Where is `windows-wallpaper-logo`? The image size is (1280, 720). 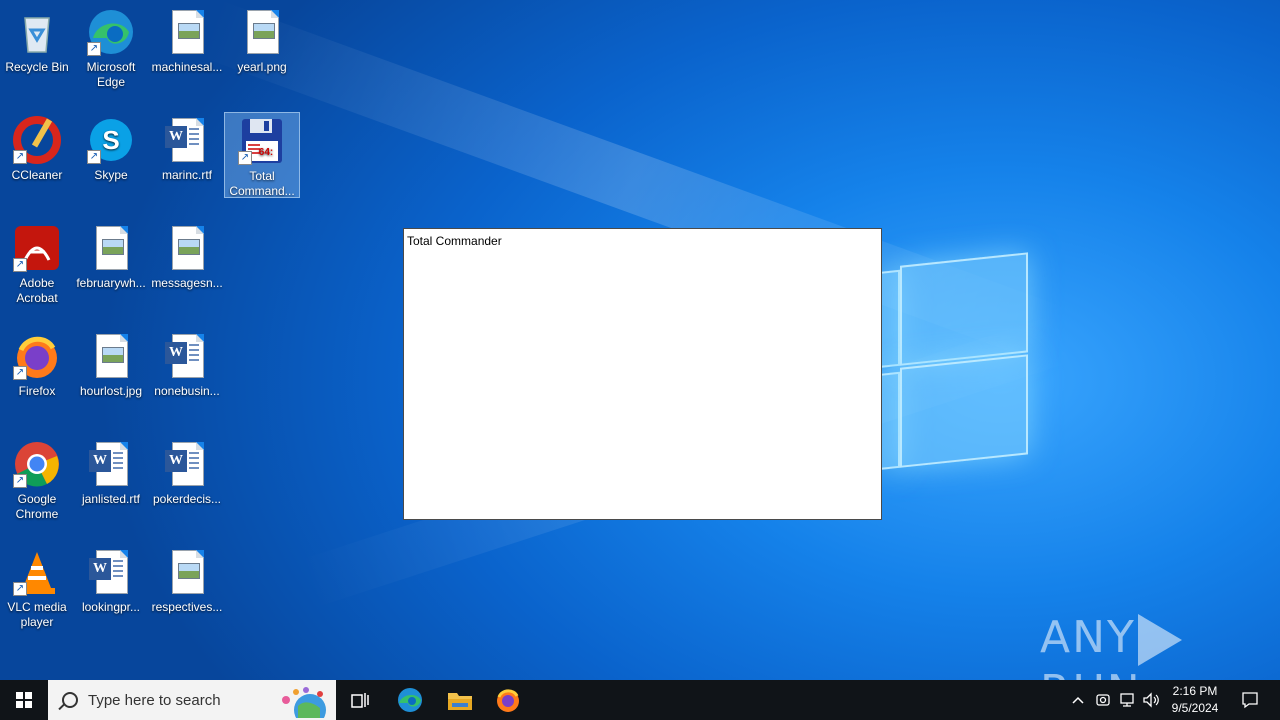
windows-wallpaper-logo is located at coordinates (955, 361).